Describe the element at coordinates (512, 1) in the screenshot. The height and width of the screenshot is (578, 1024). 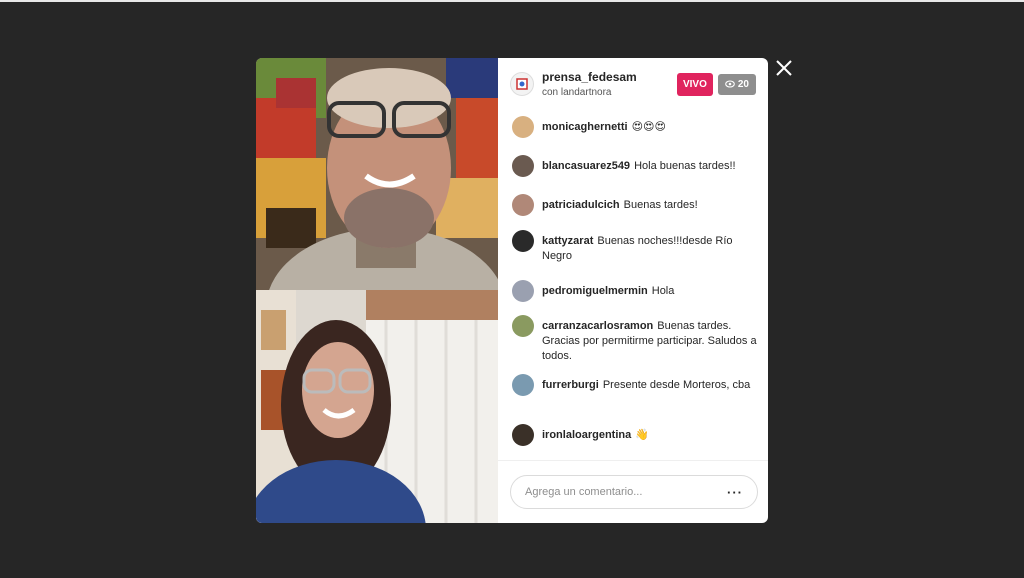
I see `browser-edge` at that location.